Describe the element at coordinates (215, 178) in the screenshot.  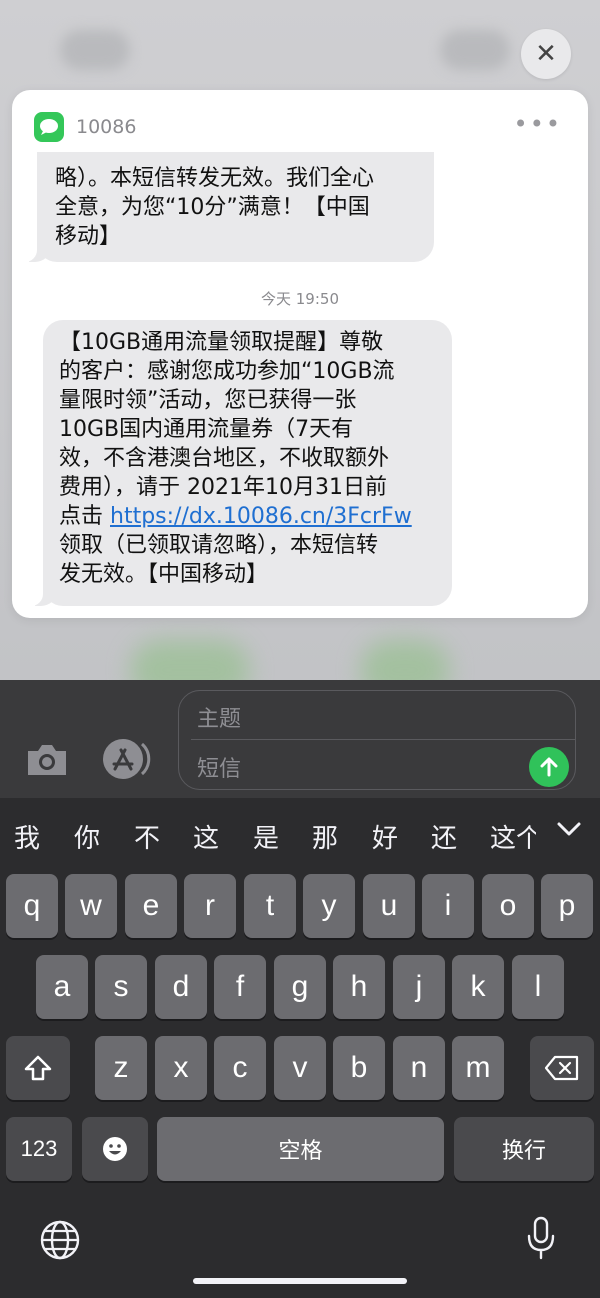
I see `message-line: 略）。本短信转发无效。我们全心` at that location.